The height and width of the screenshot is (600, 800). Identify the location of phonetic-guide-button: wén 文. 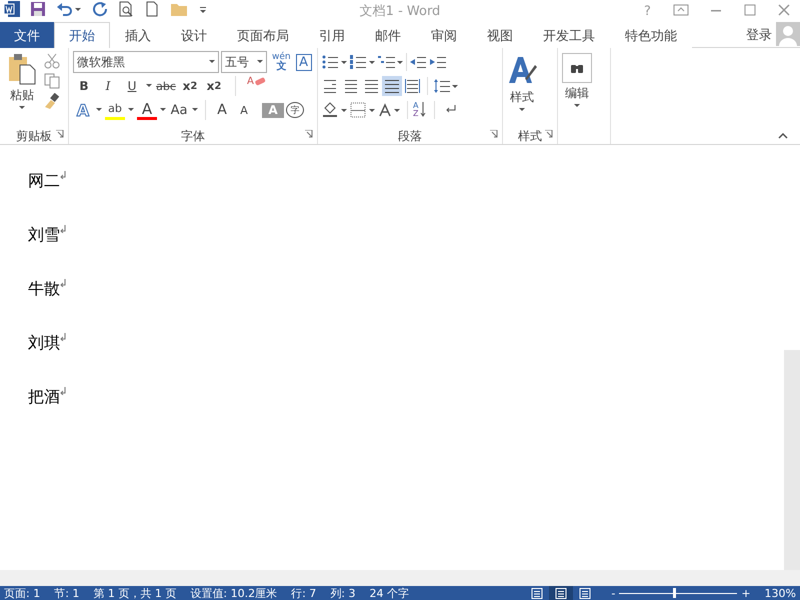
(281, 62).